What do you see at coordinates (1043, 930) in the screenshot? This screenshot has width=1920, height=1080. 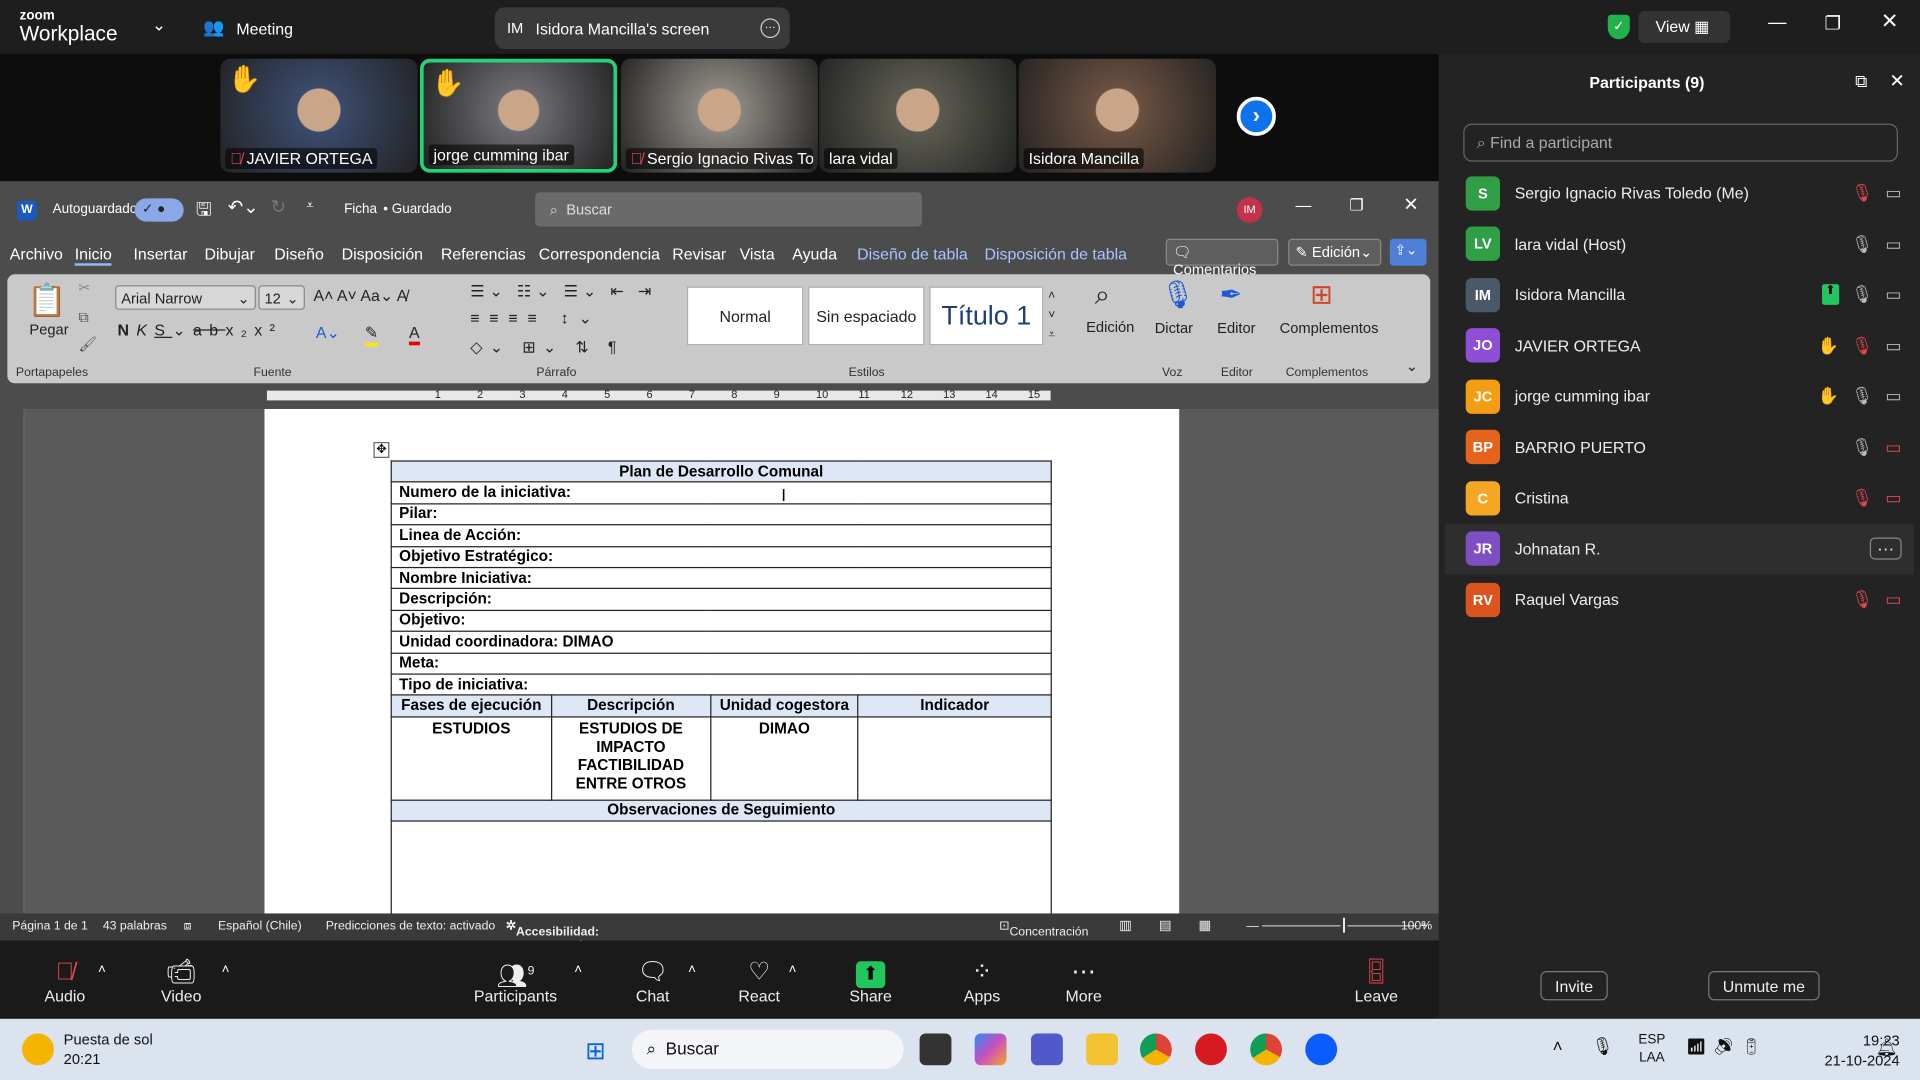 I see `focus-mode: ⊡ Concentración` at bounding box center [1043, 930].